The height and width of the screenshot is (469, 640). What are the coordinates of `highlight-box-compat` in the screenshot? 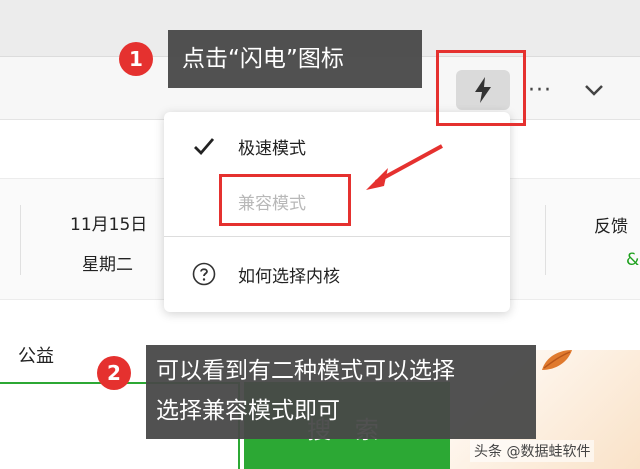 It's located at (285, 200).